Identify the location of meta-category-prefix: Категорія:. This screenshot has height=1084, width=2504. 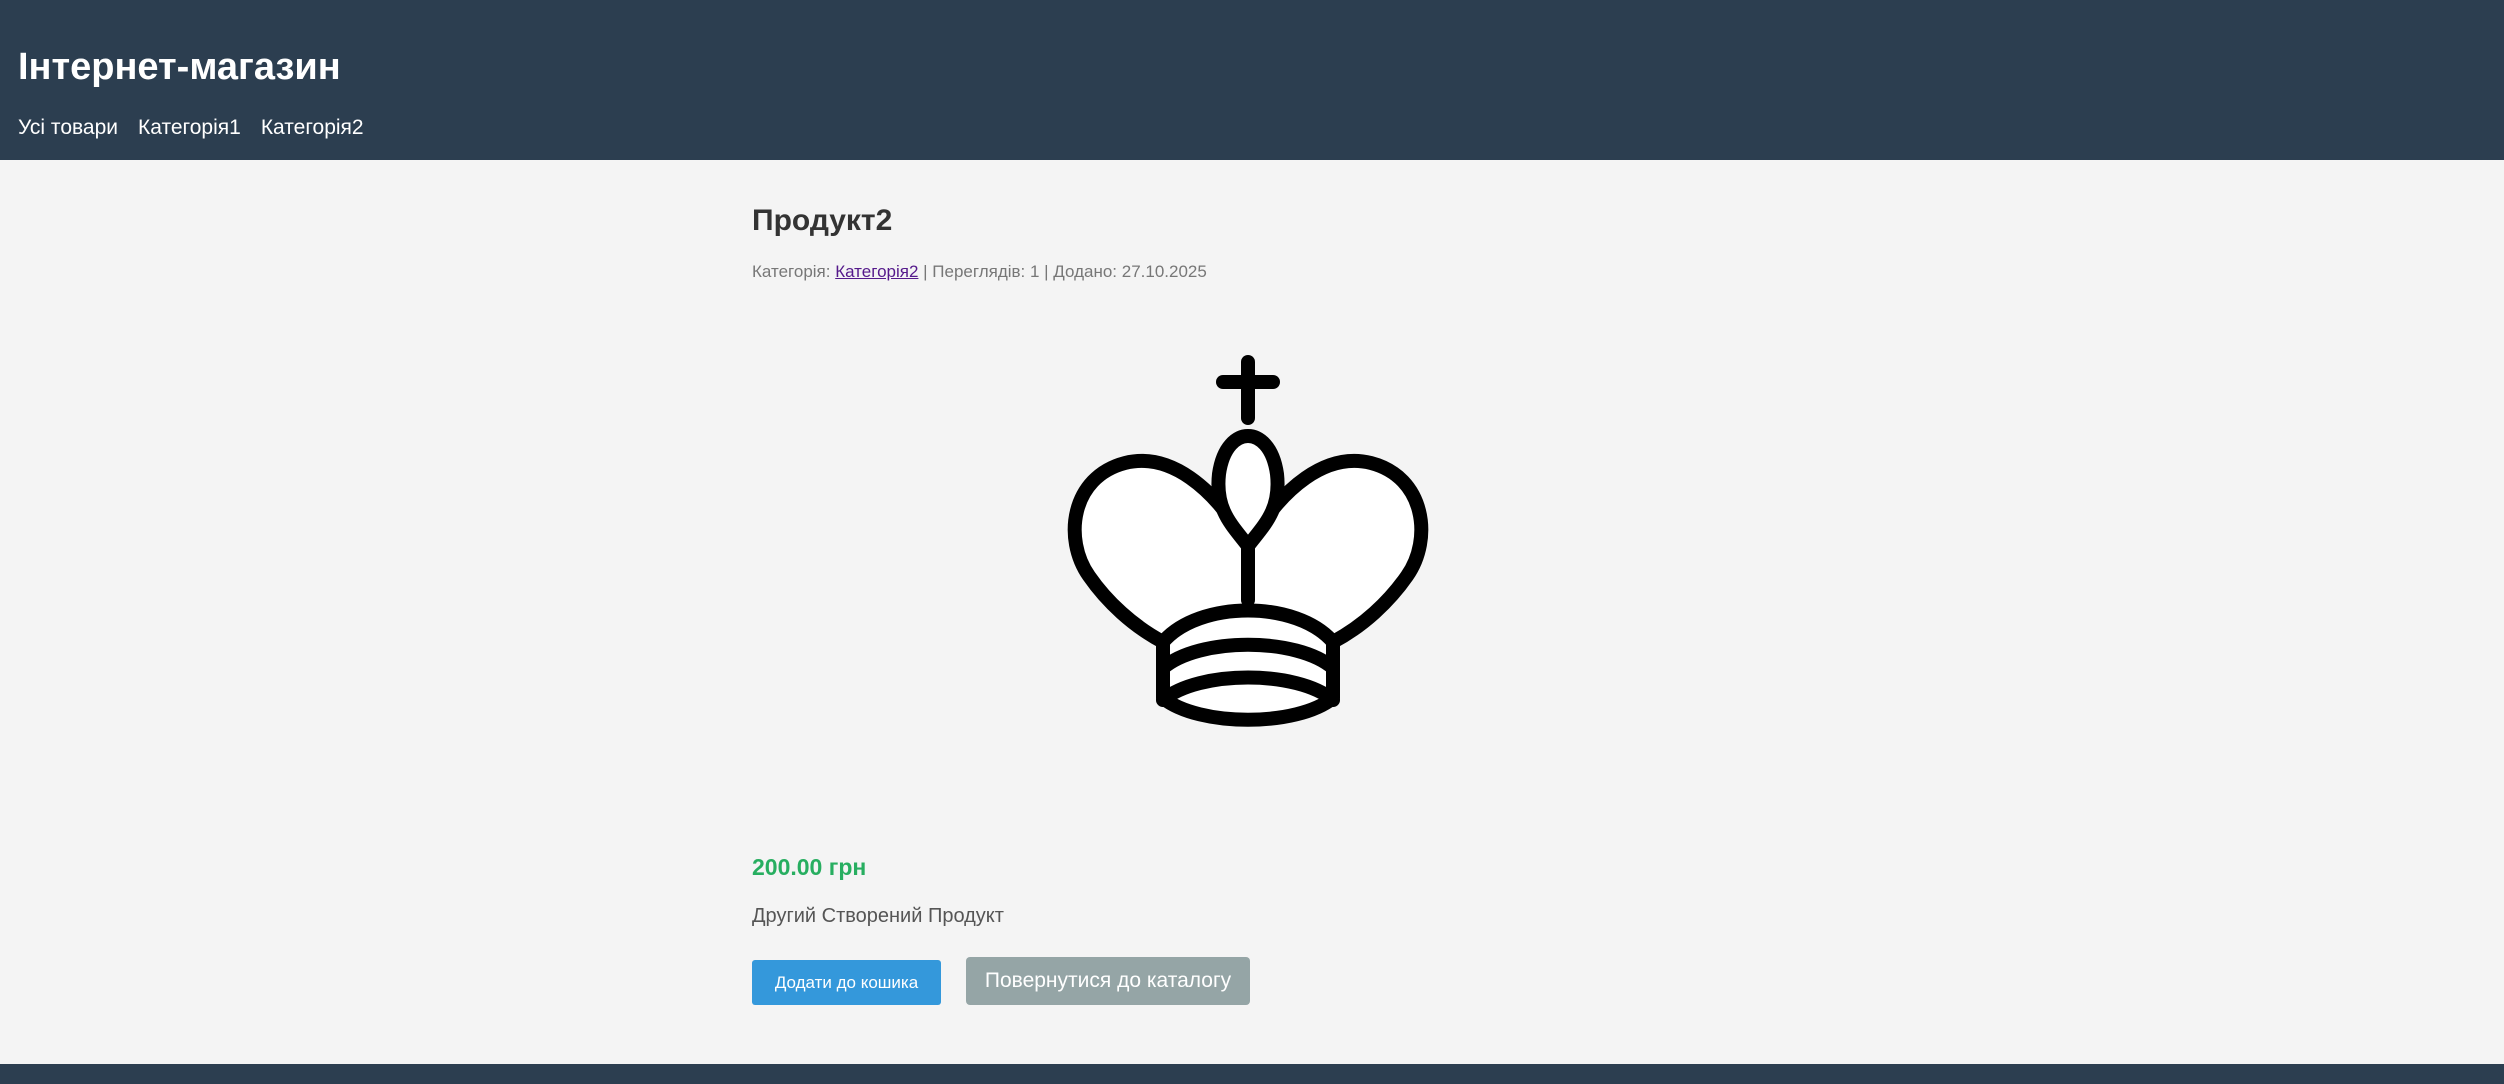
(794, 271).